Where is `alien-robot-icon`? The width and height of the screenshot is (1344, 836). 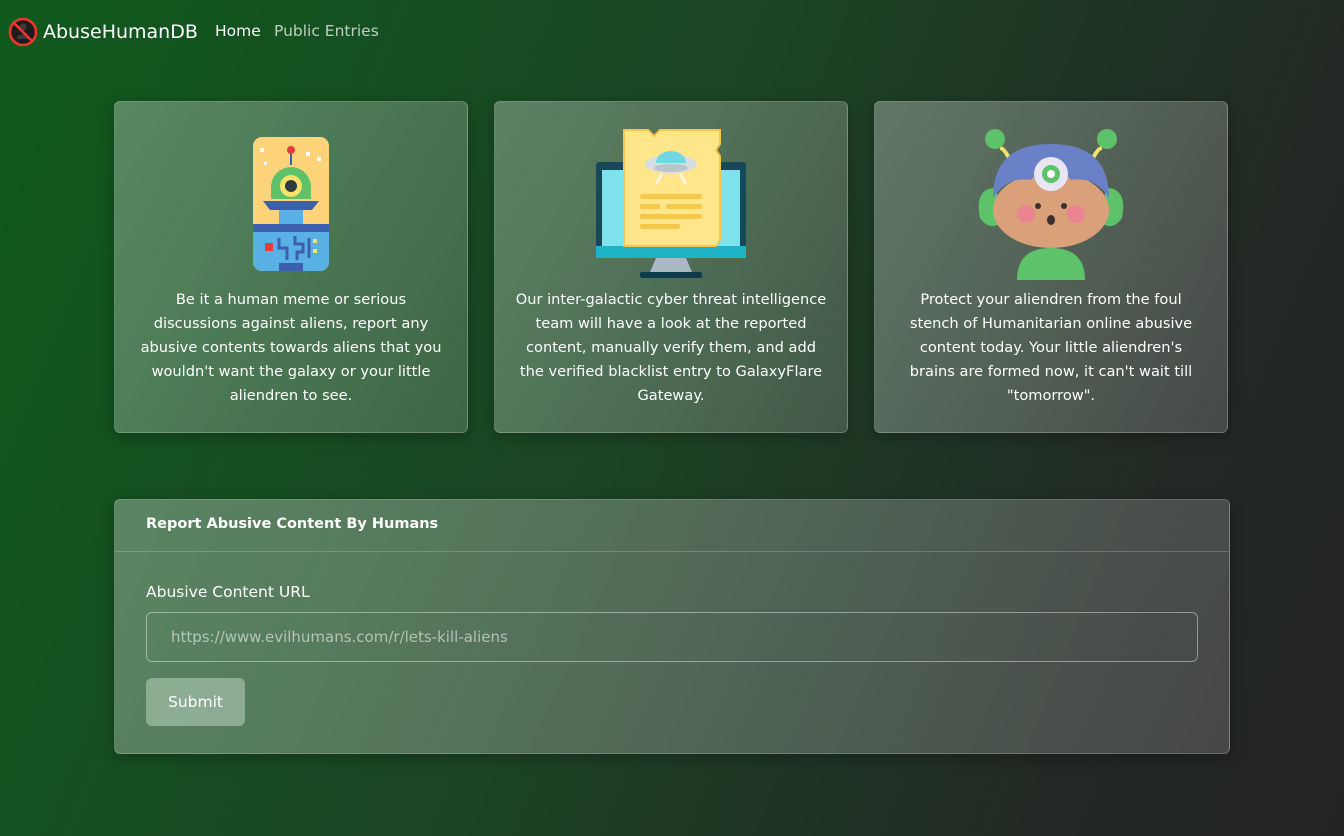
alien-robot-icon is located at coordinates (291, 204).